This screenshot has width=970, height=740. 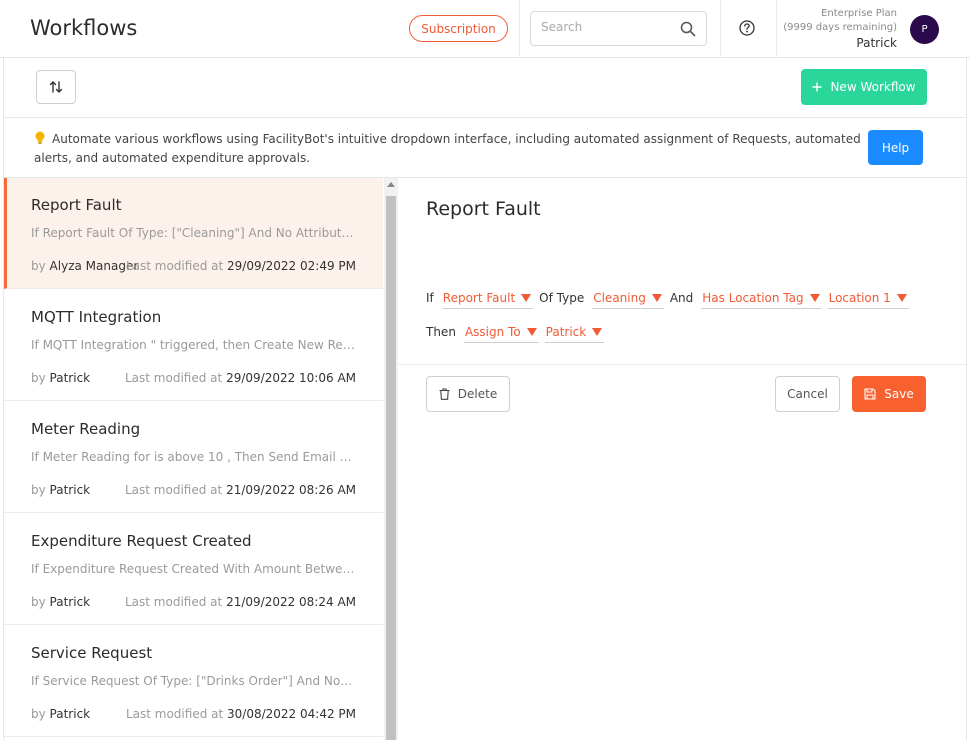 I want to click on workflow-title: Report Fault, so click(x=76, y=205).